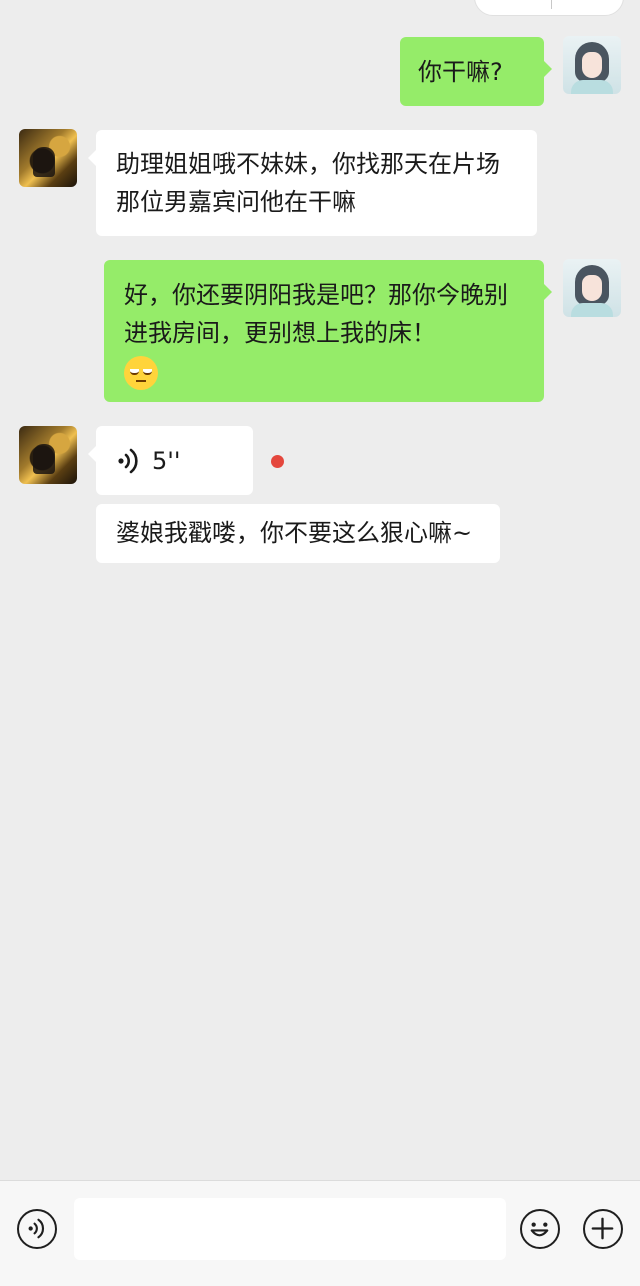  I want to click on unamused-face-emoji-icon, so click(141, 373).